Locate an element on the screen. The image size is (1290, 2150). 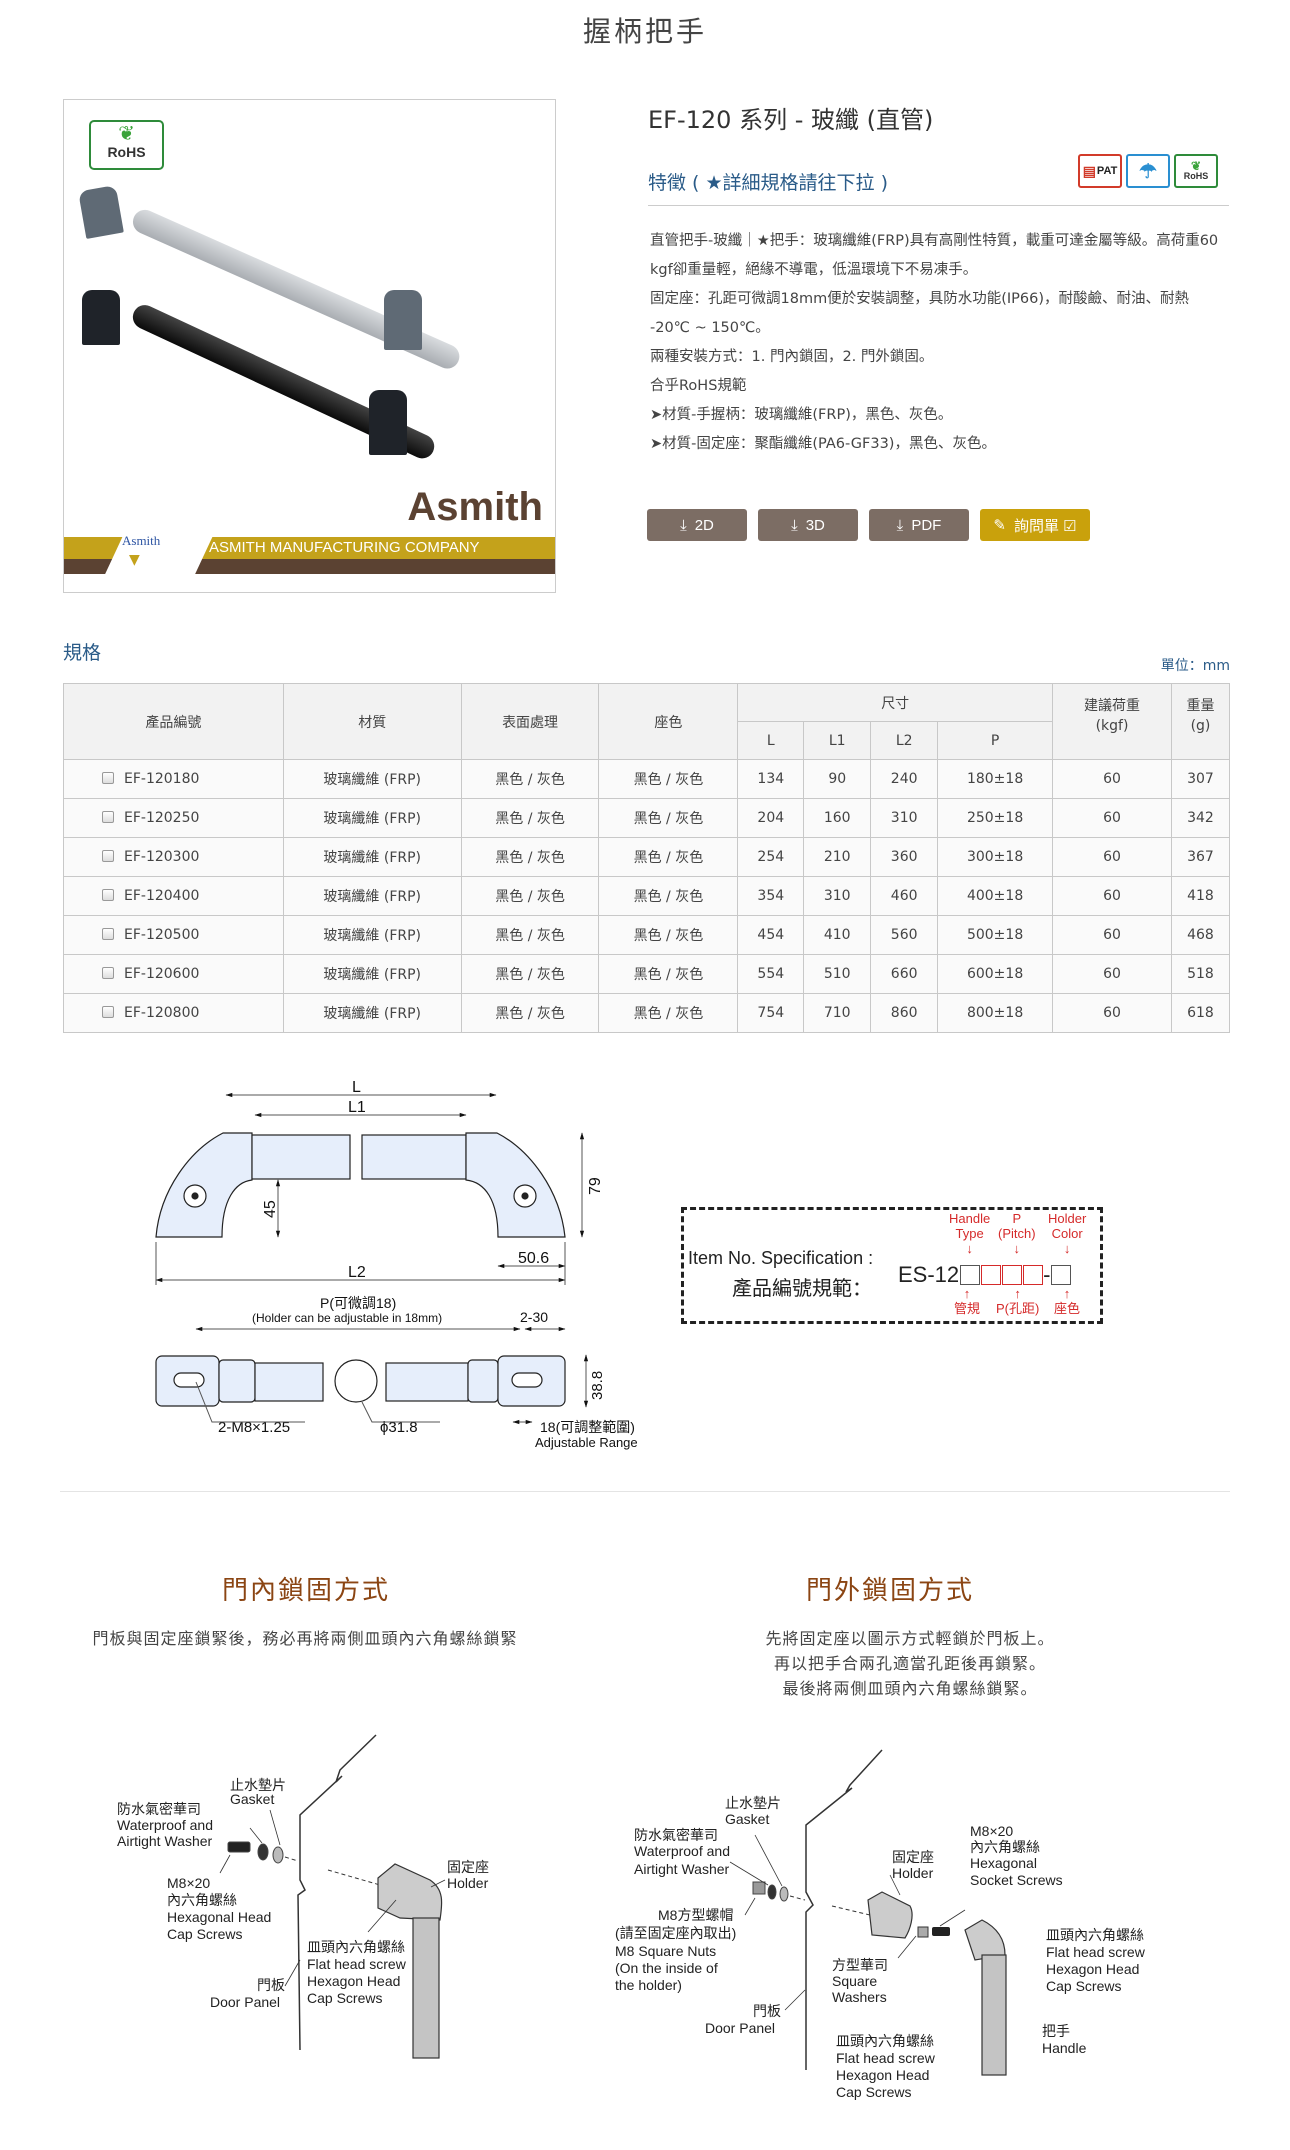
product-code: EF-120300 is located at coordinates (162, 857).